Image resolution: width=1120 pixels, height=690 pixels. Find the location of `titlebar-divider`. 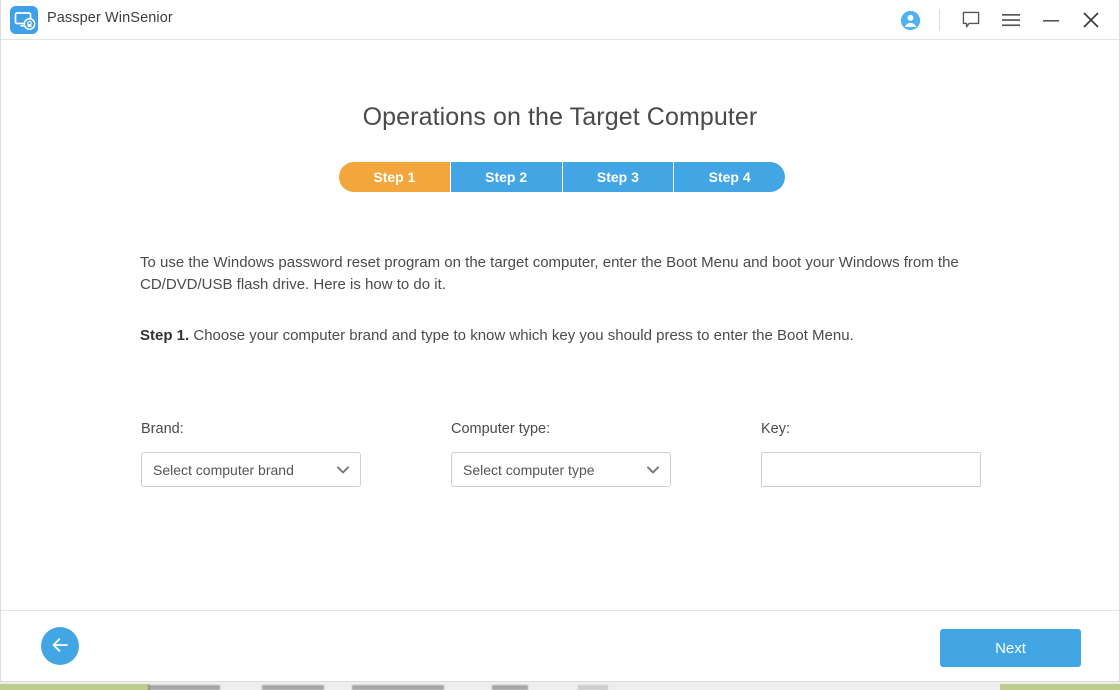

titlebar-divider is located at coordinates (939, 20).